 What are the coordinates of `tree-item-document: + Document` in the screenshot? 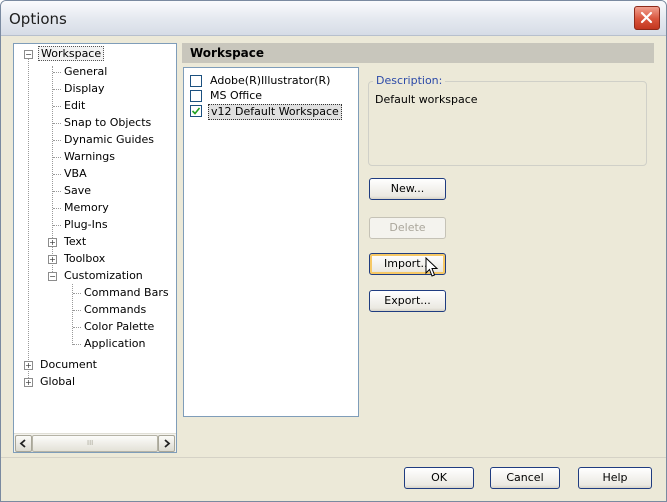 It's located at (61, 365).